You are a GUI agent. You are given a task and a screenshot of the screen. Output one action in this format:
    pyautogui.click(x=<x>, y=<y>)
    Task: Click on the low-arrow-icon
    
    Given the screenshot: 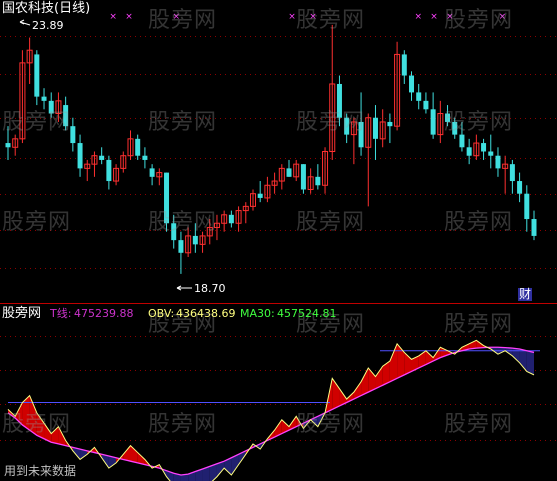 What is the action you would take?
    pyautogui.click(x=184, y=288)
    